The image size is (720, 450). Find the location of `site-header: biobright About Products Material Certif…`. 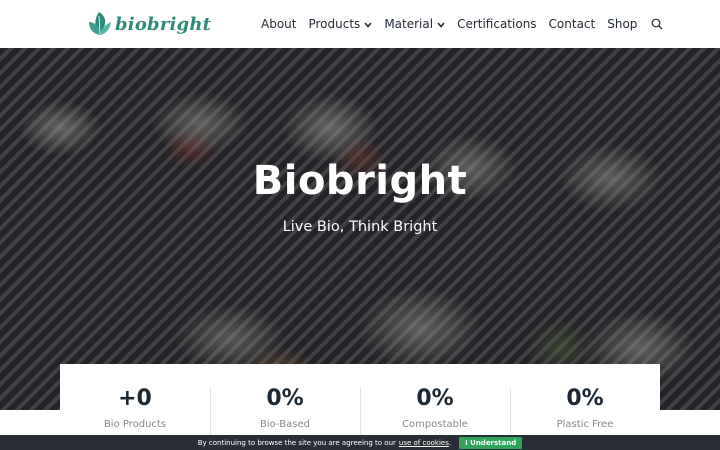

site-header: biobright About Products Material Certif… is located at coordinates (360, 24).